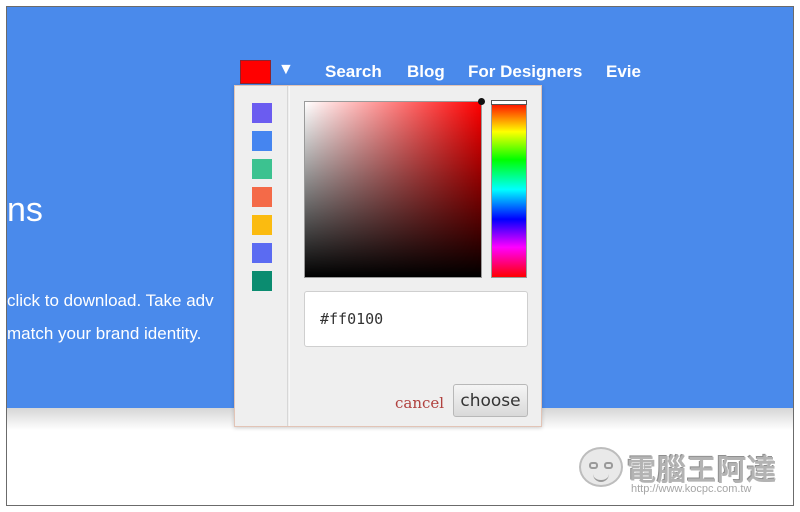 The height and width of the screenshot is (512, 800). What do you see at coordinates (525, 72) in the screenshot?
I see `nav-link-for-designers: For Designers` at bounding box center [525, 72].